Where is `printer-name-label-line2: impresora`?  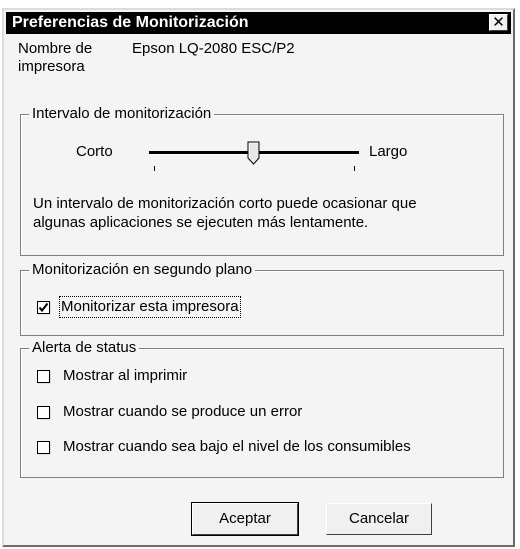
printer-name-label-line2: impresora is located at coordinates (51, 66).